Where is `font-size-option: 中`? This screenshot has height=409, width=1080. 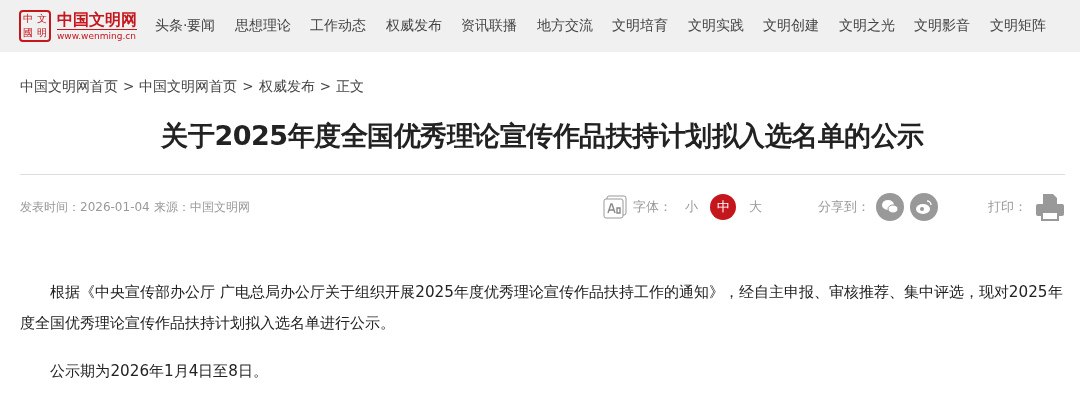
font-size-option: 中 is located at coordinates (723, 207).